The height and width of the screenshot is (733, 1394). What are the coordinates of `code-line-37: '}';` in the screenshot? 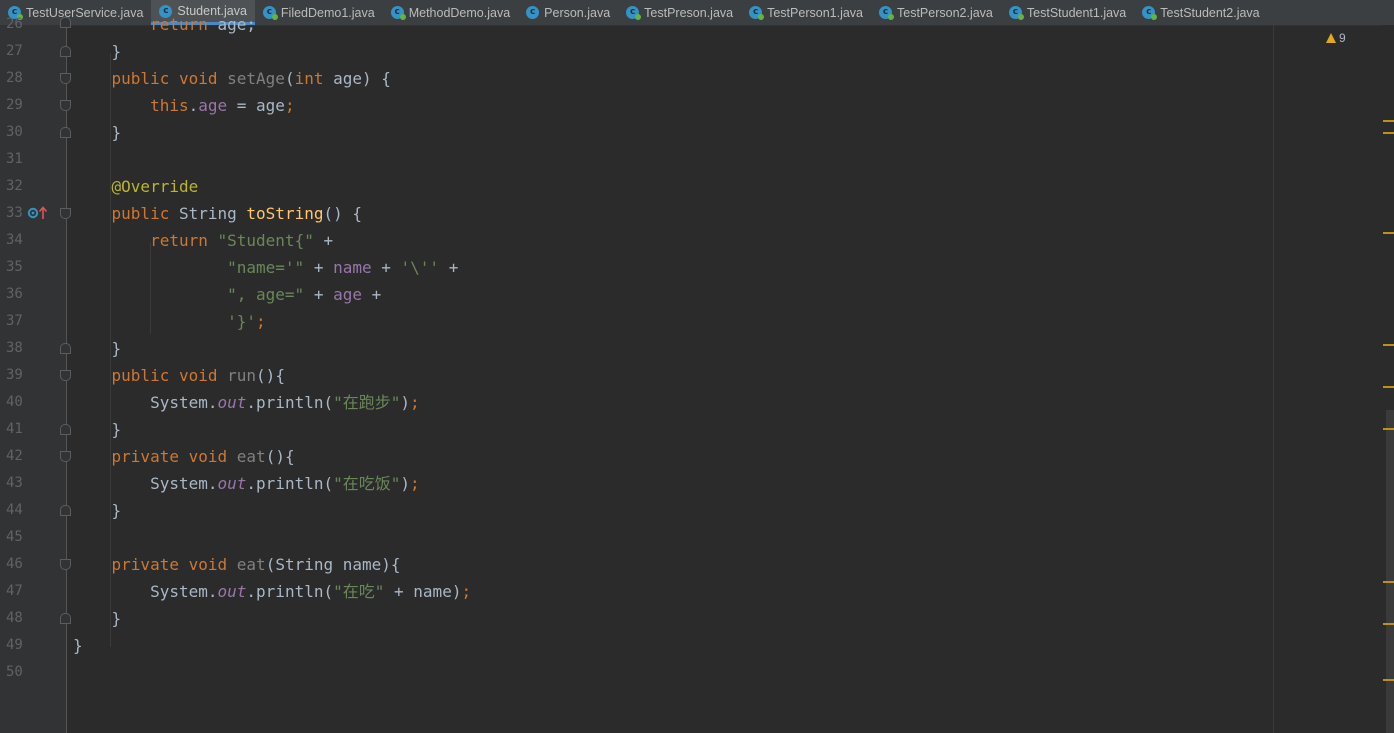 It's located at (246, 321).